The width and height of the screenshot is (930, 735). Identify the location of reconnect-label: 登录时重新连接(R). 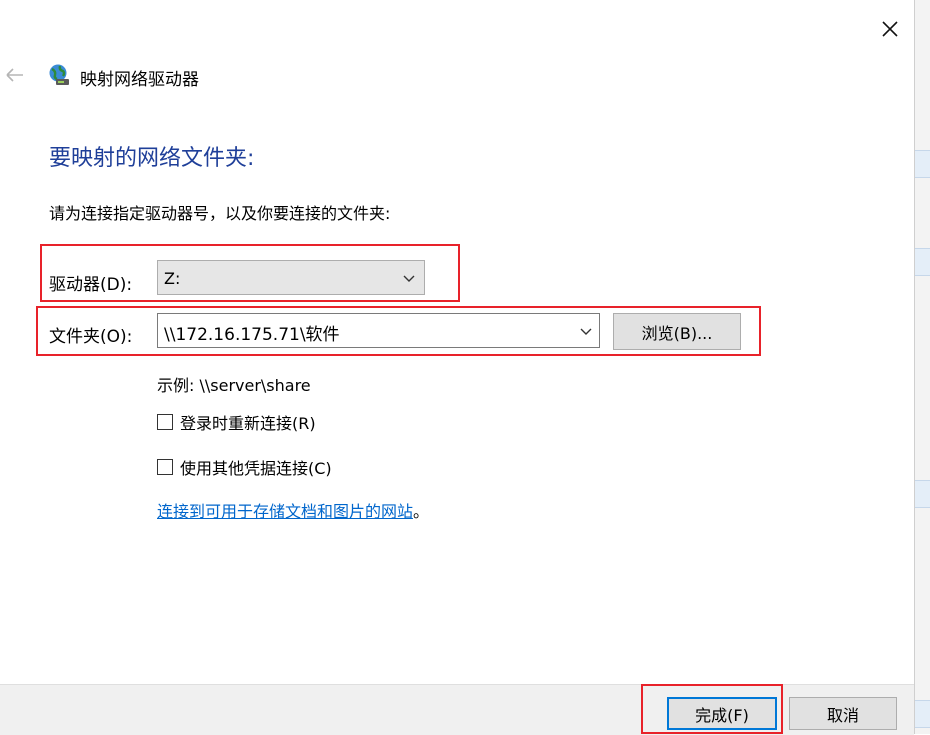
(248, 422).